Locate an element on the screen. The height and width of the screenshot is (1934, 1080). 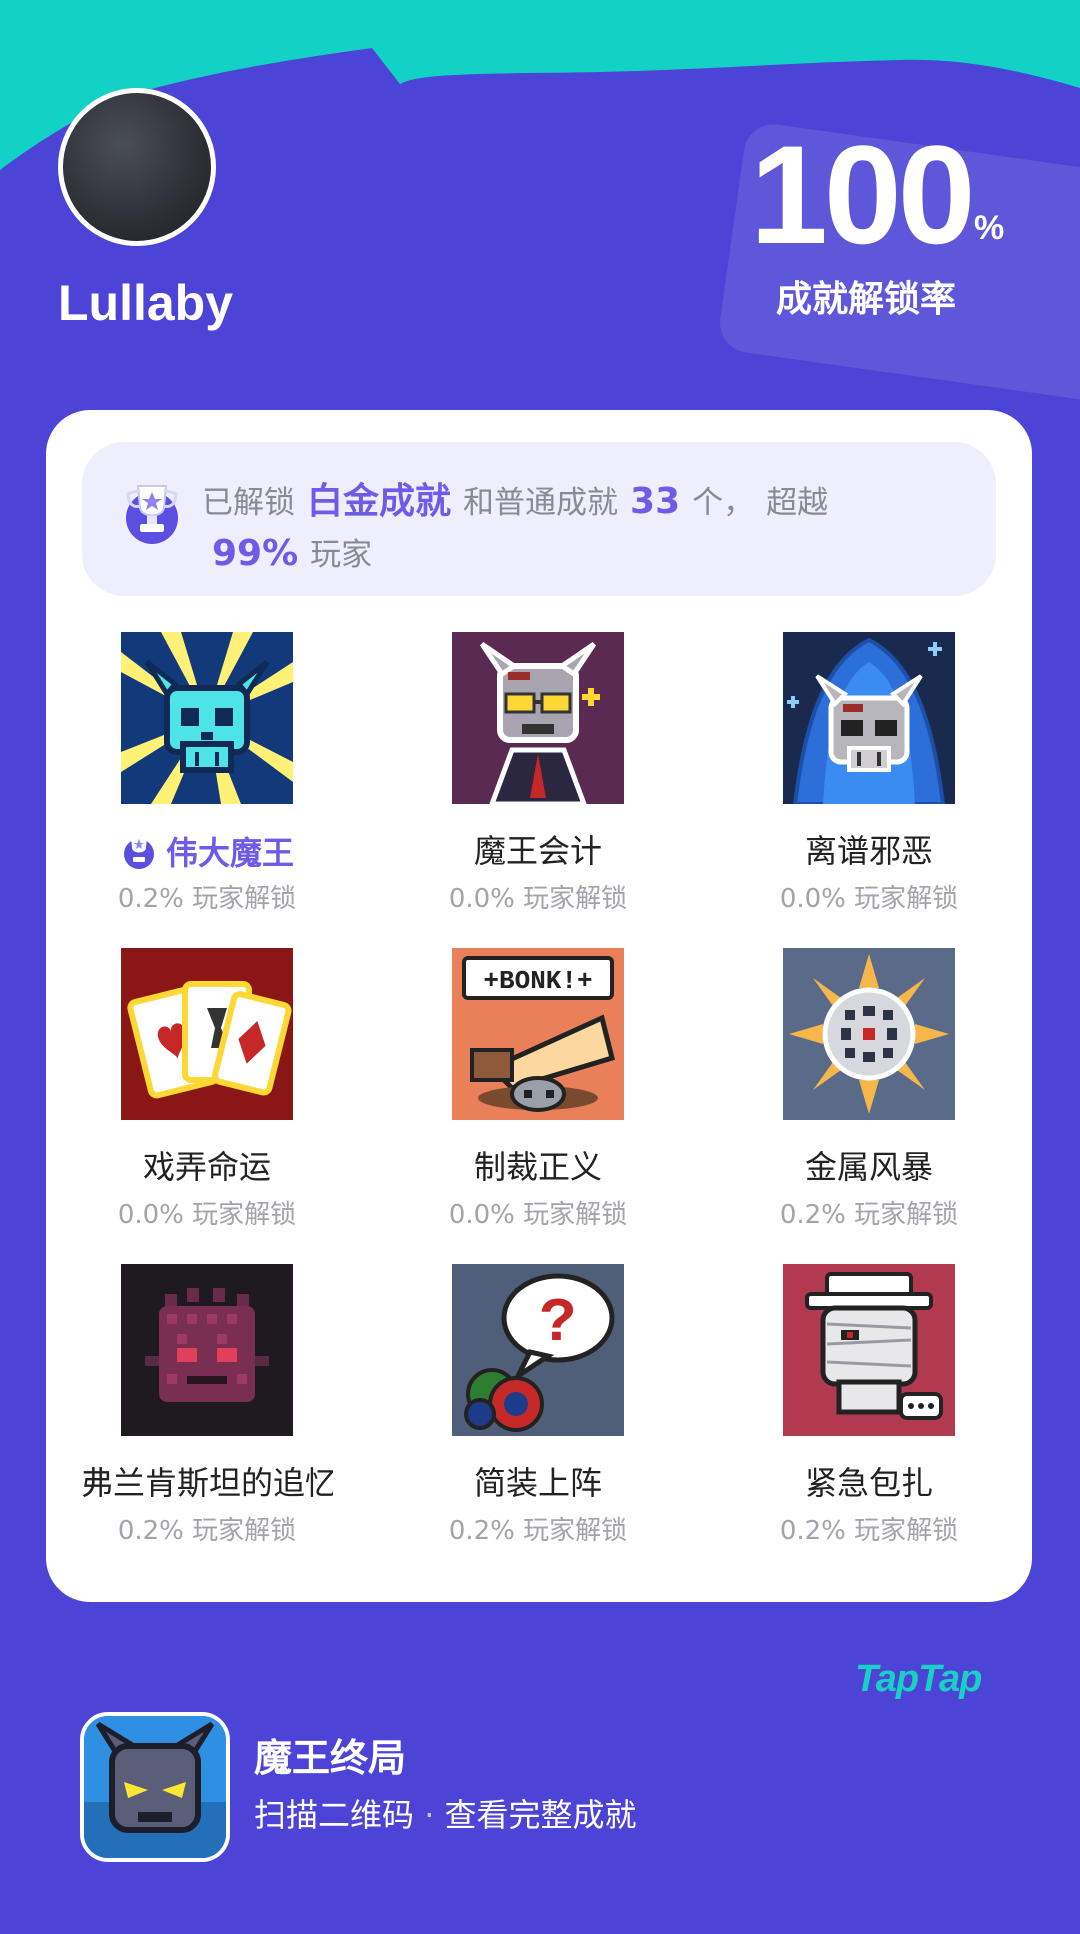
cyan-skull-icon is located at coordinates (207, 718).